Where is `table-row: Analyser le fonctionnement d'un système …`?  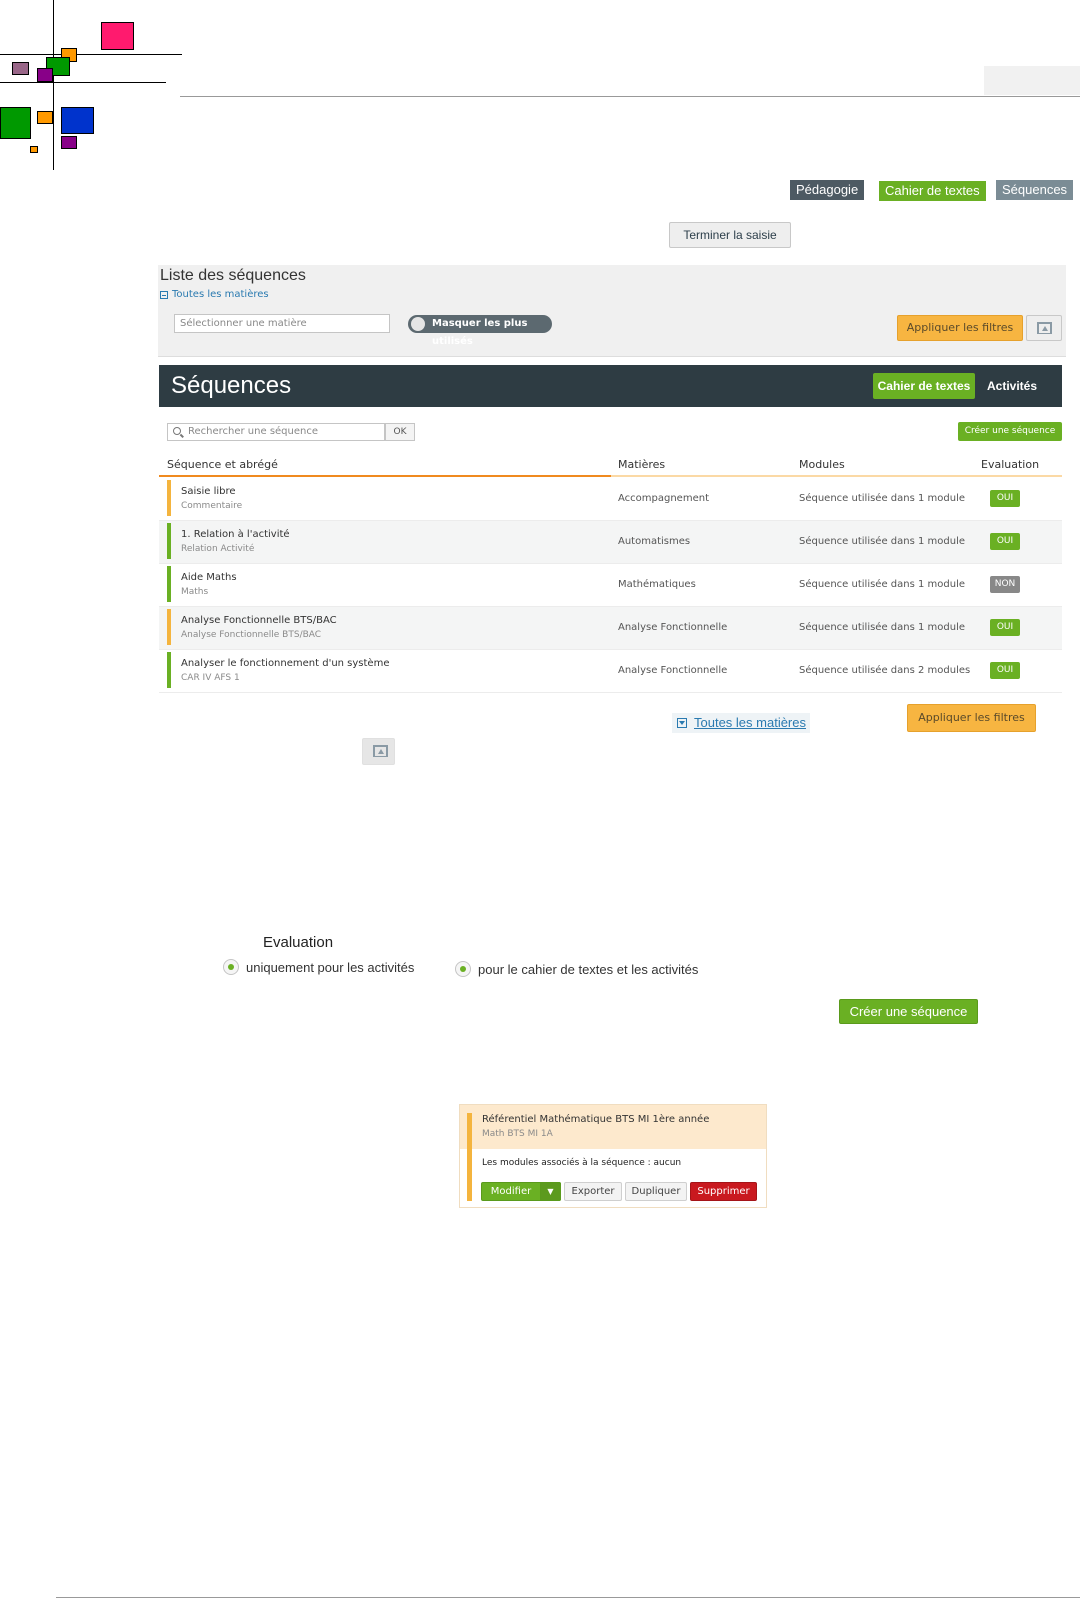 table-row: Analyser le fonctionnement d'un système … is located at coordinates (610, 671).